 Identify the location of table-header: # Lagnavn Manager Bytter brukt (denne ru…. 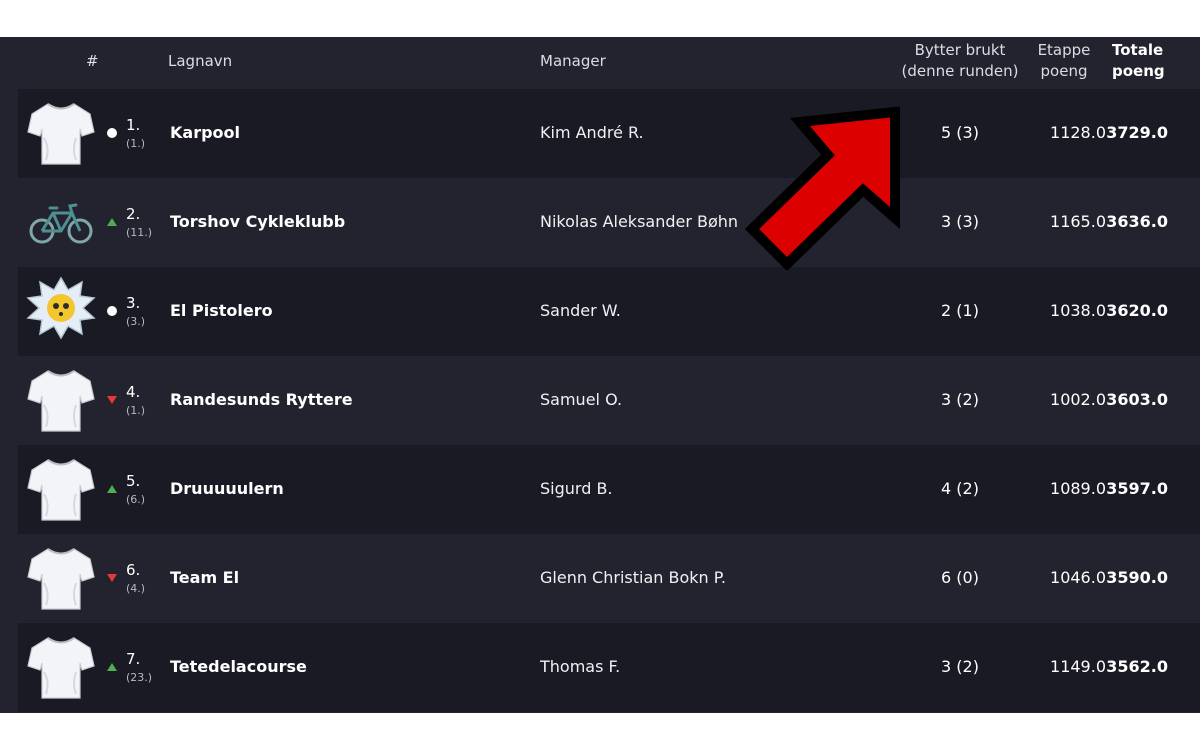
(600, 63).